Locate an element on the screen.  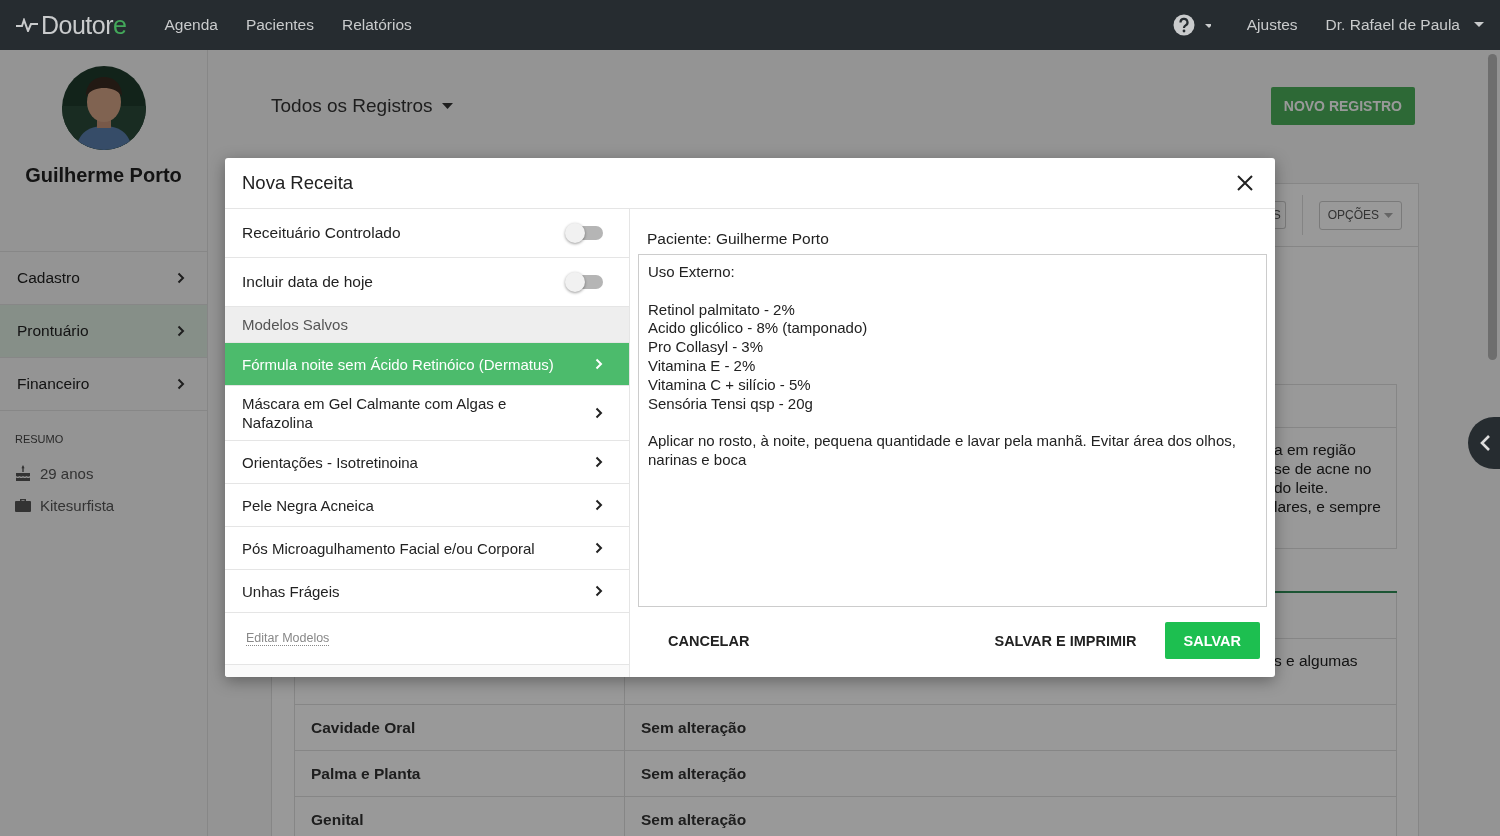
dialog-title: Nova Receita is located at coordinates (298, 183).